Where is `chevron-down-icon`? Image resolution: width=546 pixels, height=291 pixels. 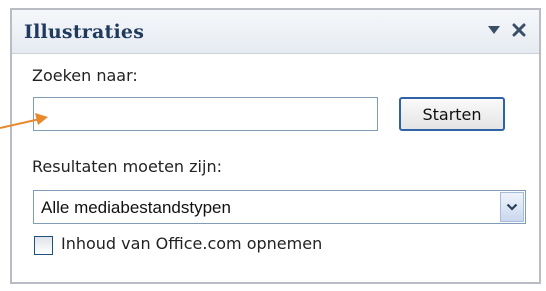 chevron-down-icon is located at coordinates (512, 207).